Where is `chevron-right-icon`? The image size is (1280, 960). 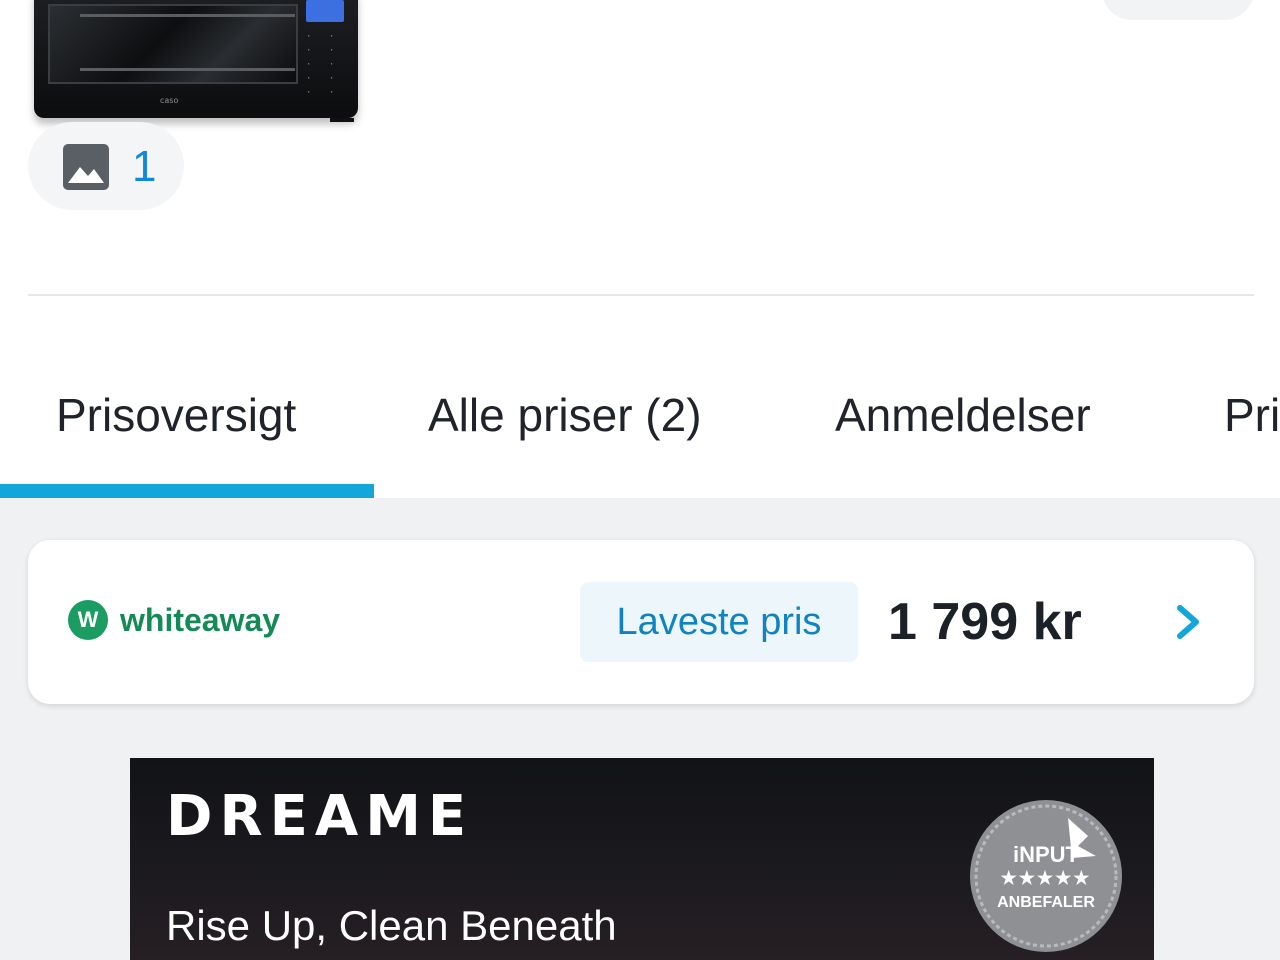 chevron-right-icon is located at coordinates (1188, 622).